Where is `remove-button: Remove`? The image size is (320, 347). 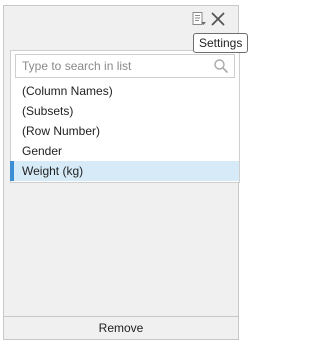 remove-button: Remove is located at coordinates (121, 327).